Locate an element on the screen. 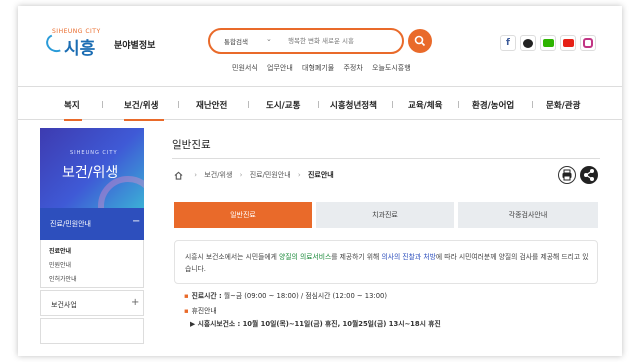 The image size is (640, 362). tab-general-clinic: 일반진료 is located at coordinates (243, 215).